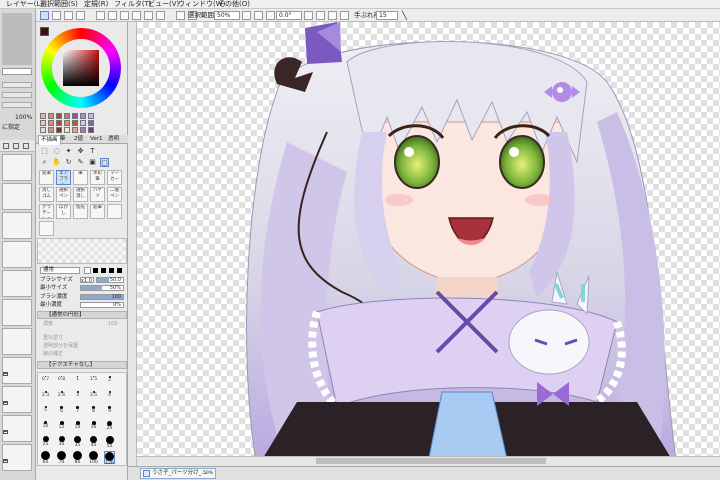  I want to click on text-tool-icon: T, so click(92, 151).